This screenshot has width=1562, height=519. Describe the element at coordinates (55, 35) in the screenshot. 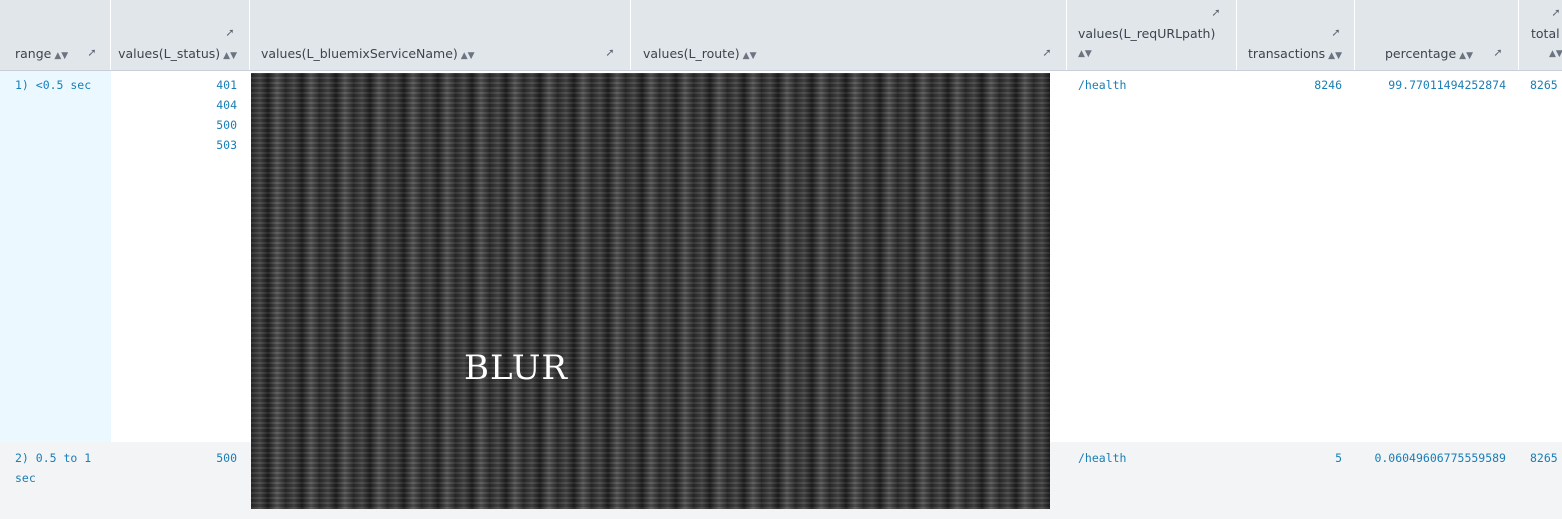

I see `column-header-range: range ▲▼ ➚` at that location.